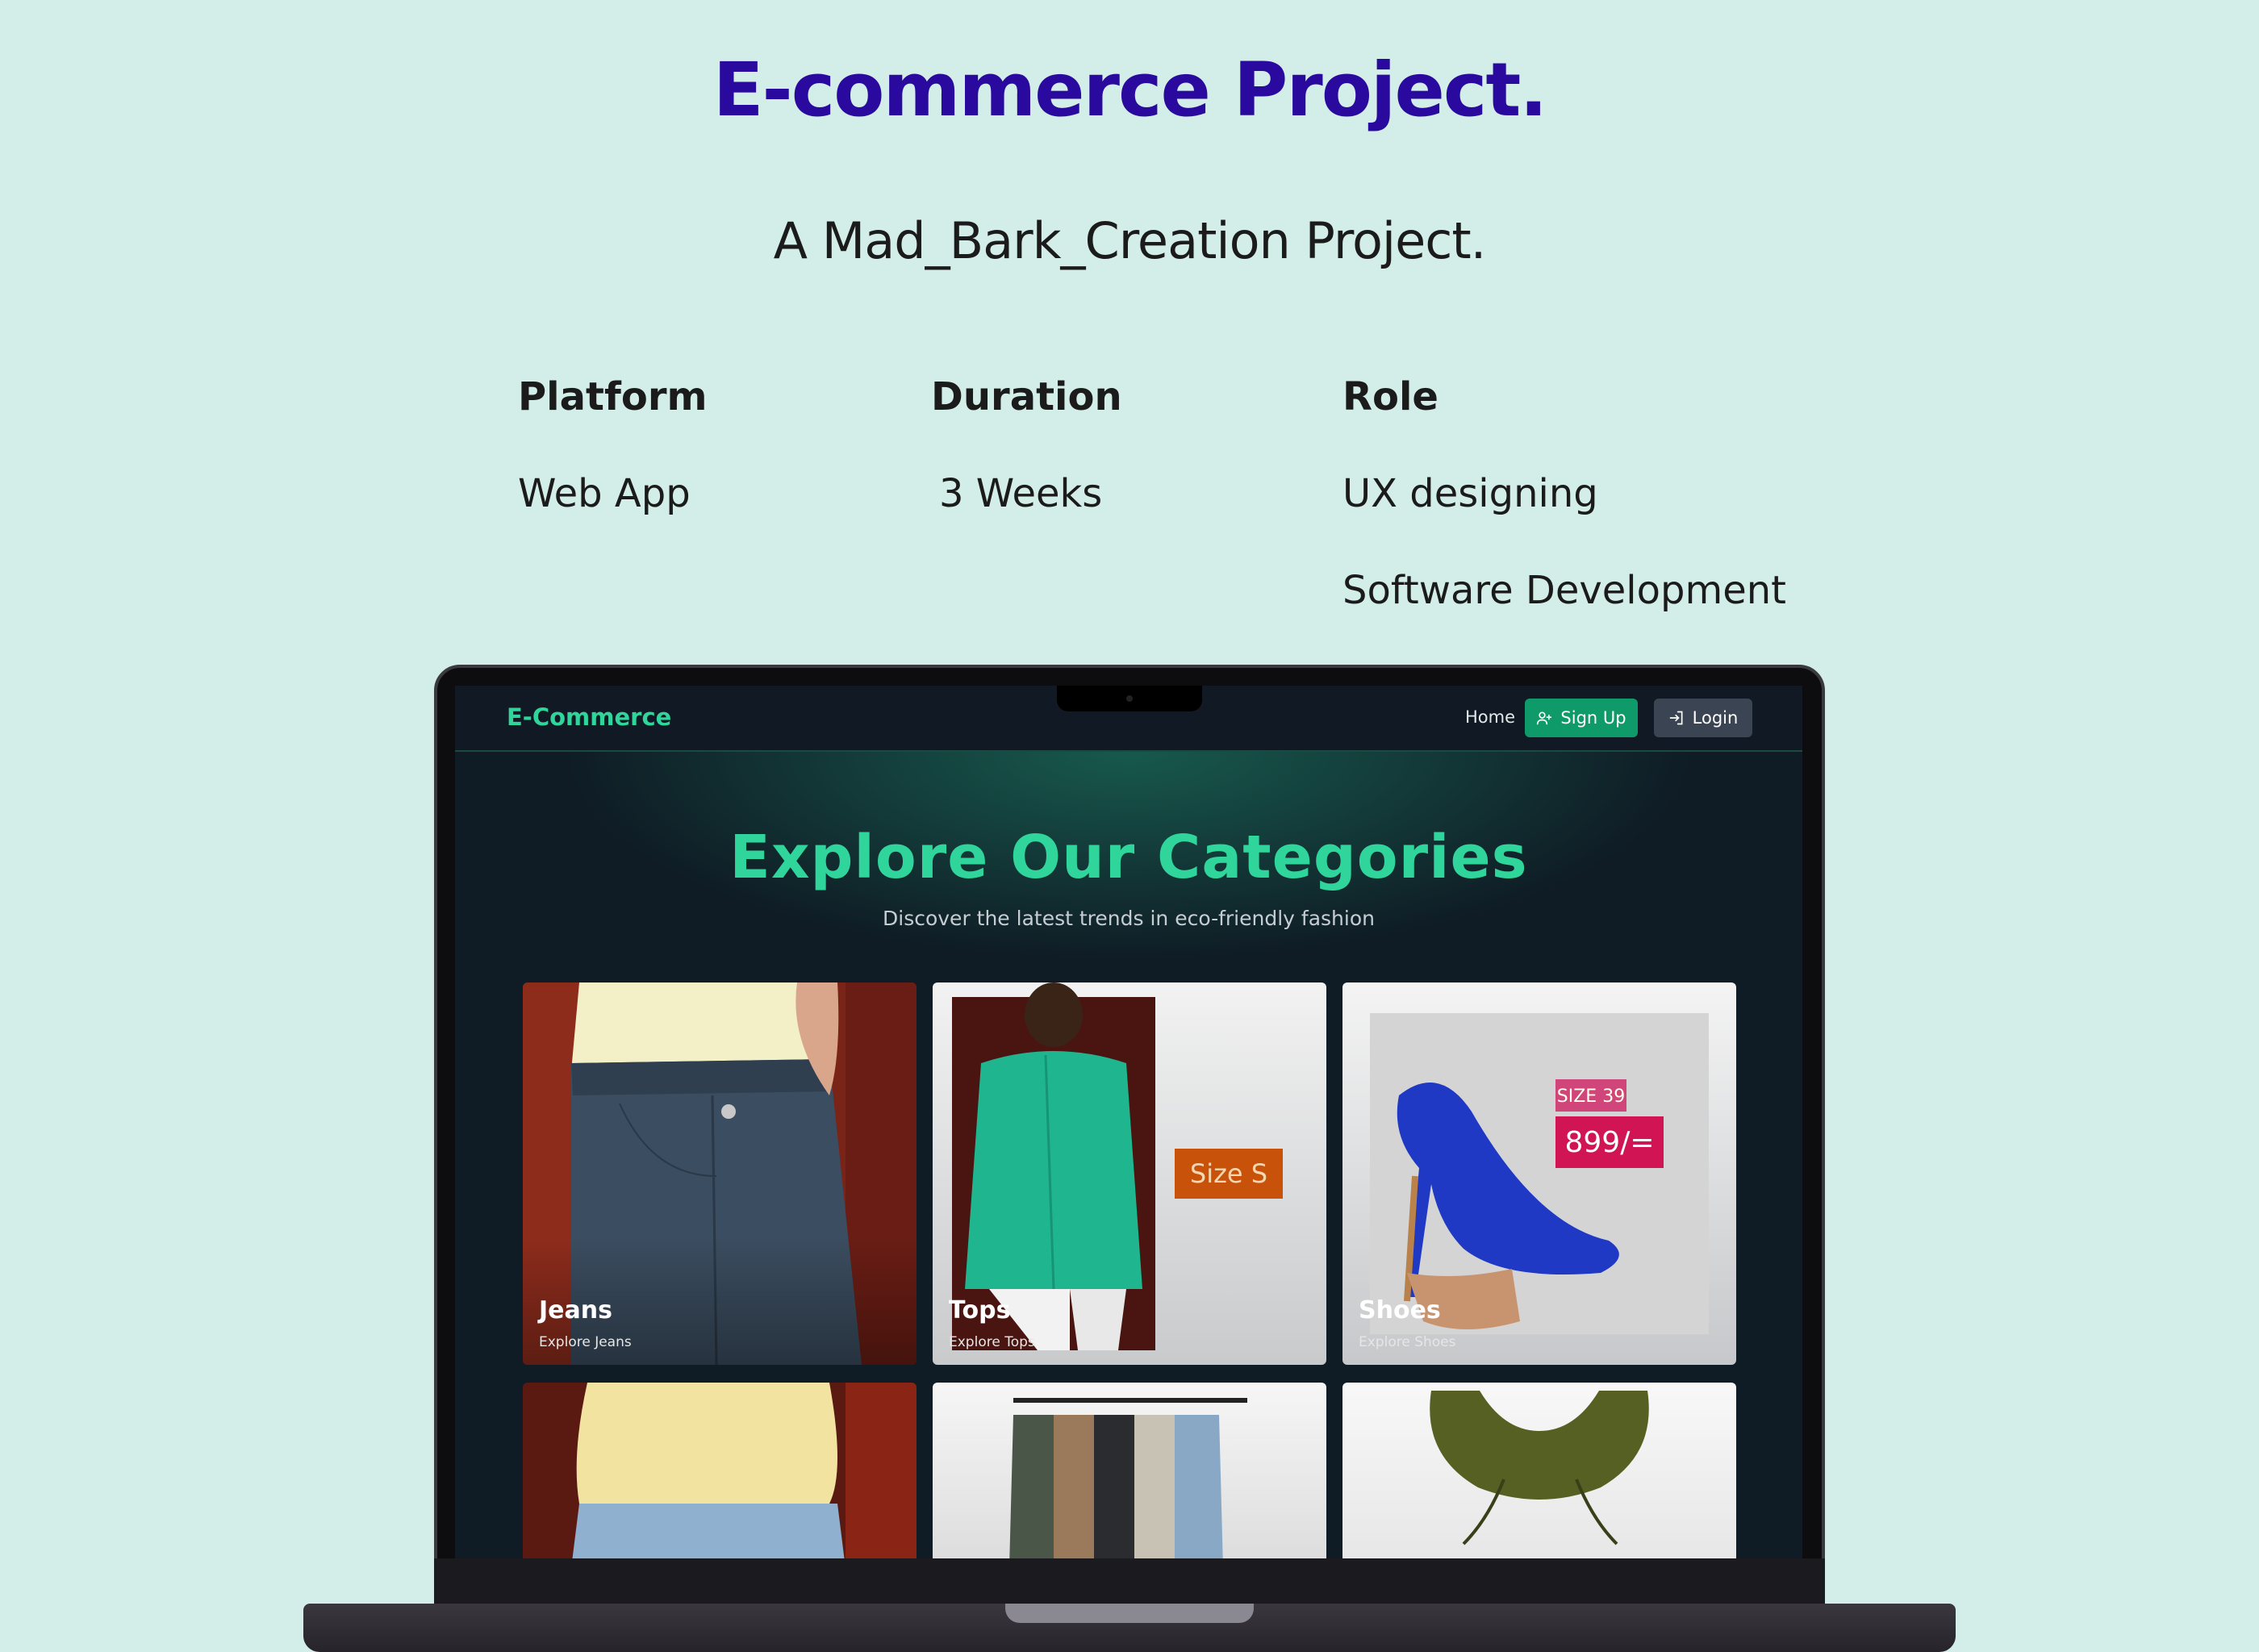  What do you see at coordinates (613, 445) in the screenshot?
I see `platform-column: Platform Web App` at bounding box center [613, 445].